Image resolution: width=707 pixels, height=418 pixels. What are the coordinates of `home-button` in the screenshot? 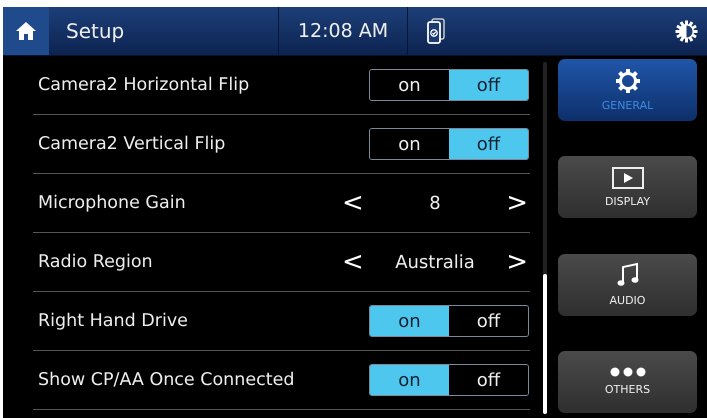 It's located at (26, 31).